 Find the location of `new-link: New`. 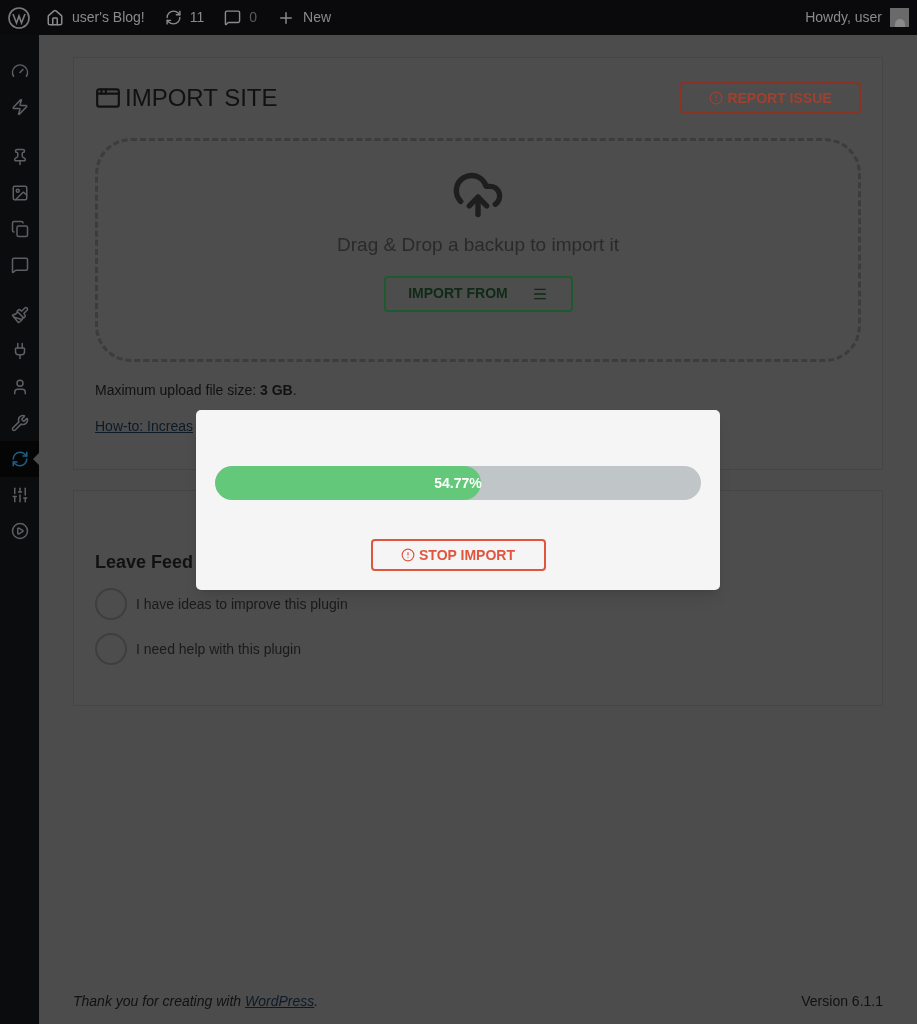

new-link: New is located at coordinates (317, 17).